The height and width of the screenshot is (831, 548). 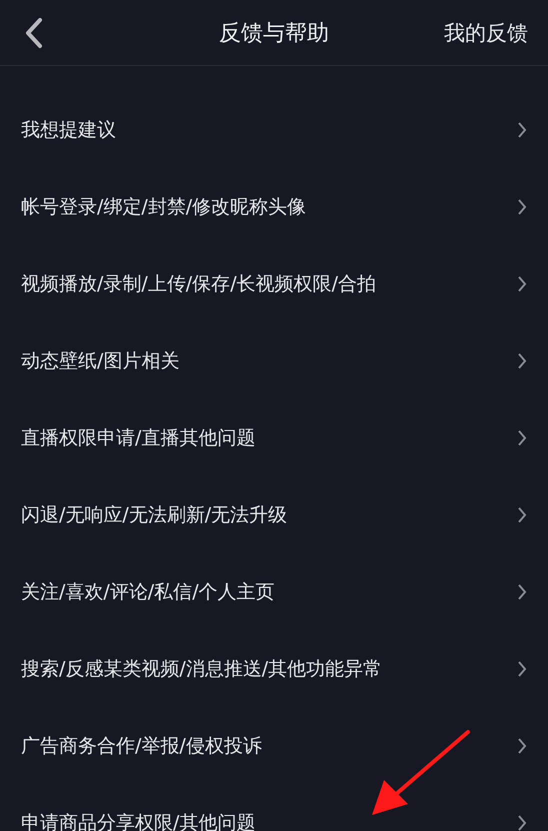 What do you see at coordinates (163, 207) in the screenshot?
I see `topic-label: 帐号登录/绑定/封禁/修改昵称头像` at bounding box center [163, 207].